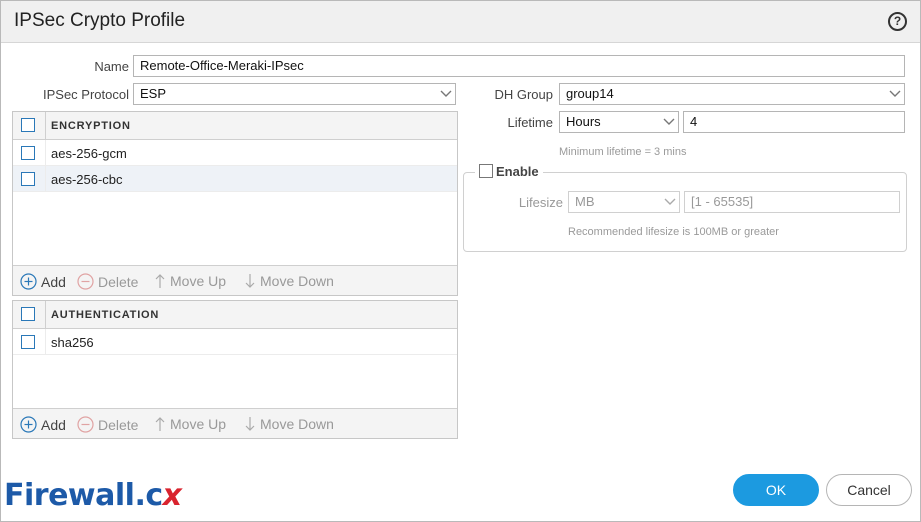  I want to click on authentication-toolbar: Add Delete Move Up Move Down, so click(235, 423).